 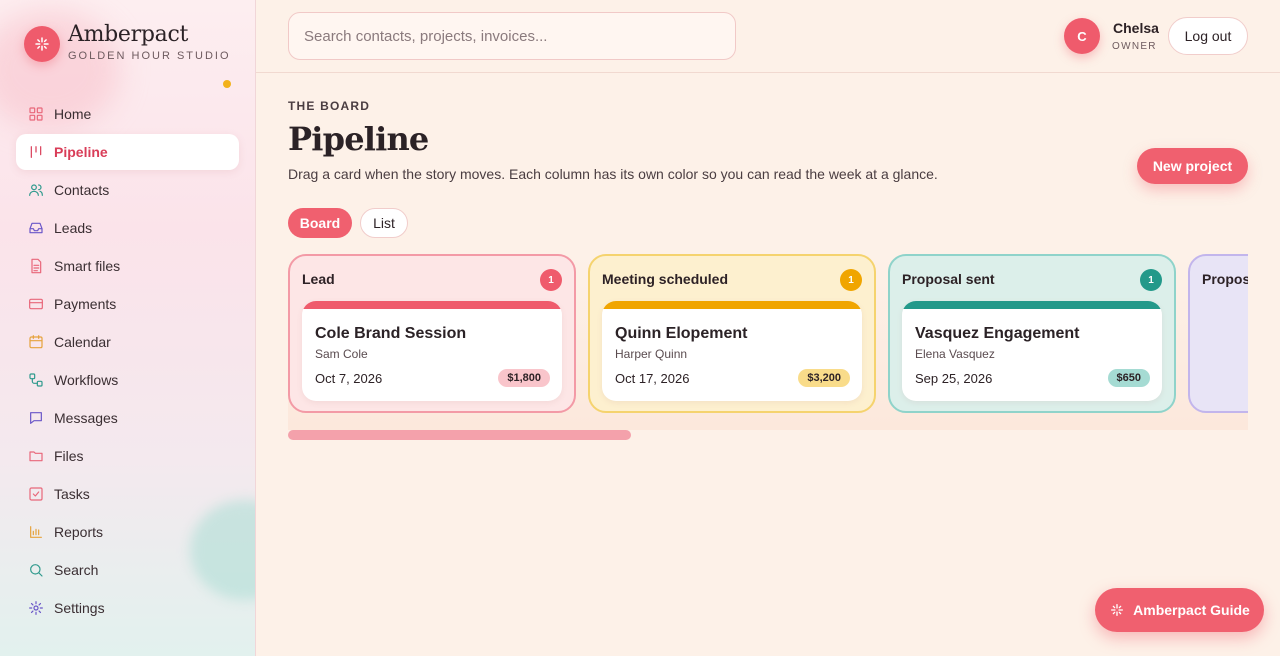 What do you see at coordinates (81, 152) in the screenshot?
I see `sidebar-item-label: Pipeline` at bounding box center [81, 152].